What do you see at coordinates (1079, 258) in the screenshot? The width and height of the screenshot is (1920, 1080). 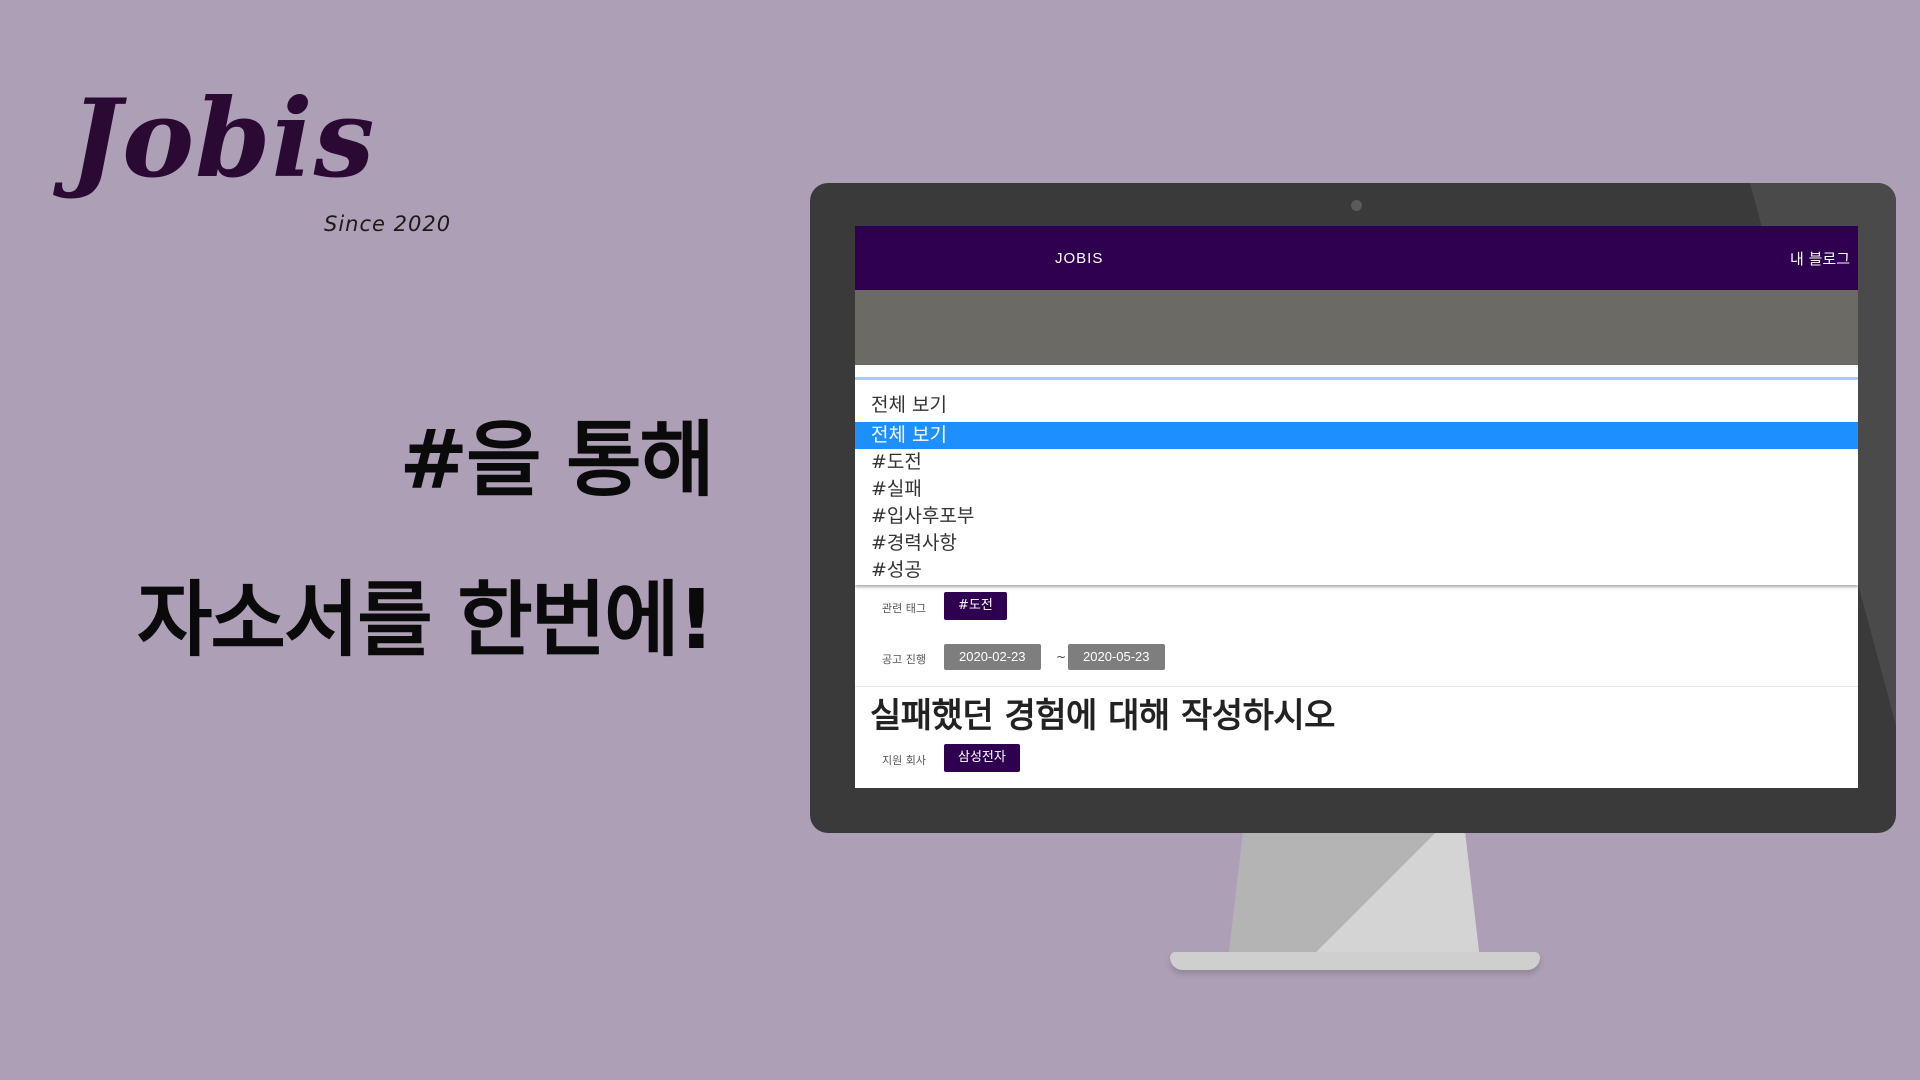 I see `nav-logo: JOBIS` at bounding box center [1079, 258].